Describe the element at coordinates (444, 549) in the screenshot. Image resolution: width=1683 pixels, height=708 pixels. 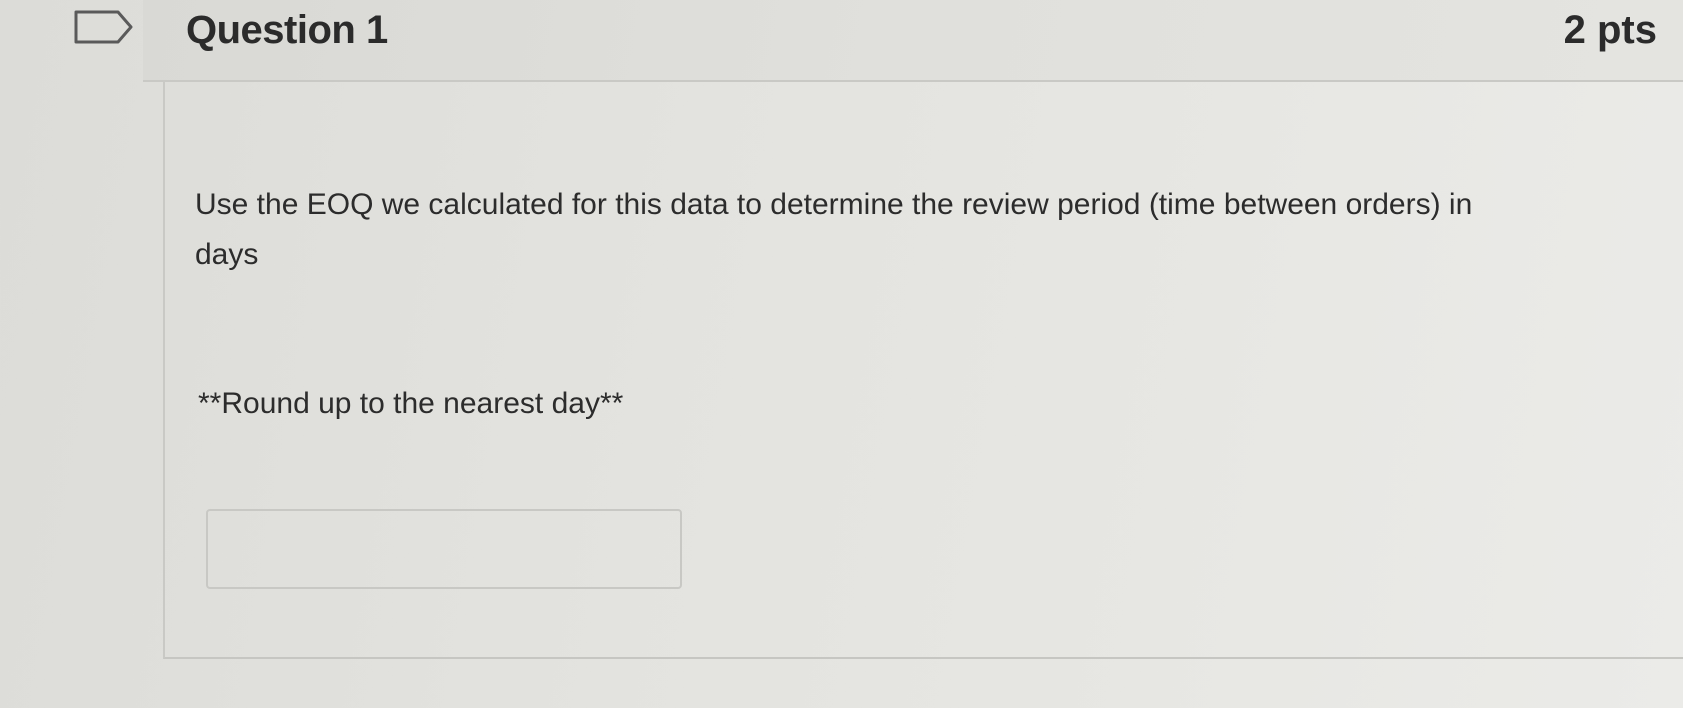
I see `answer-input` at that location.